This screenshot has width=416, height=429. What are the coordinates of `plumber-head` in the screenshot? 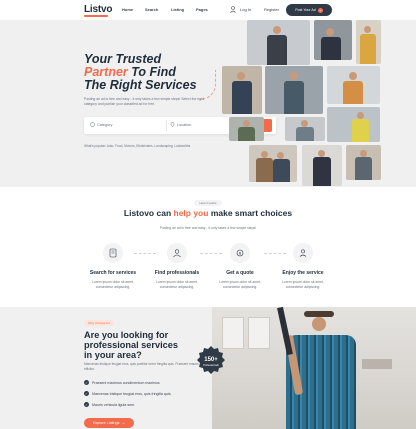 It's located at (319, 324).